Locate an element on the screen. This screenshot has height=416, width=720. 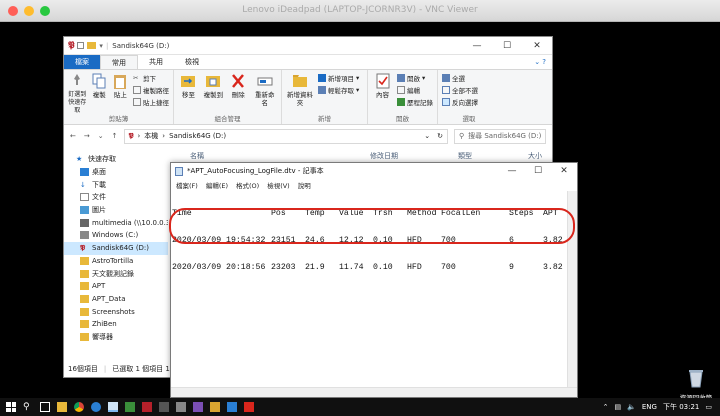
file-explorer-taskbar-icon is located at coordinates (62, 407).